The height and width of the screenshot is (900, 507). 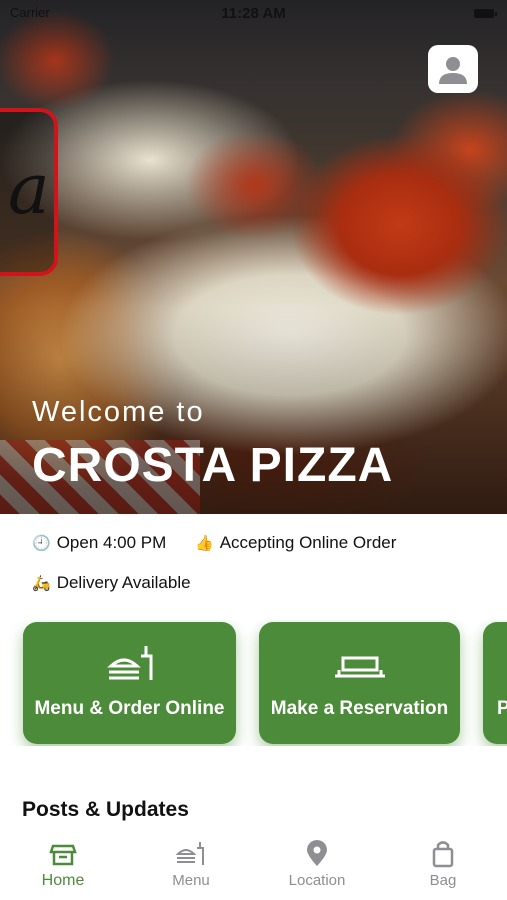 I want to click on open-hours-info: 🕘 Open 4:00 PM, so click(x=99, y=543).